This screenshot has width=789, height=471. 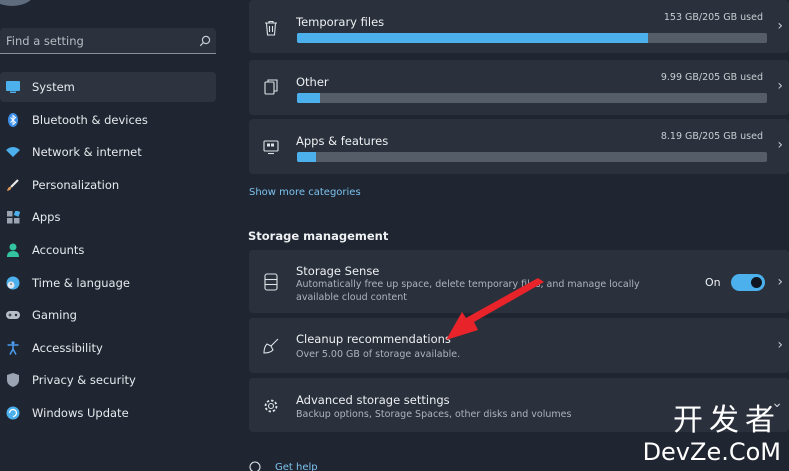 What do you see at coordinates (271, 28) in the screenshot?
I see `trash-icon` at bounding box center [271, 28].